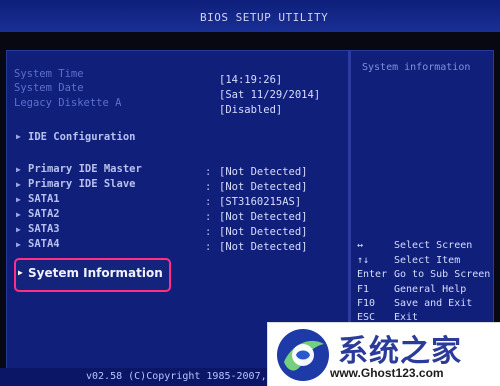  I want to click on key-desc-general-help: General Help, so click(430, 289).